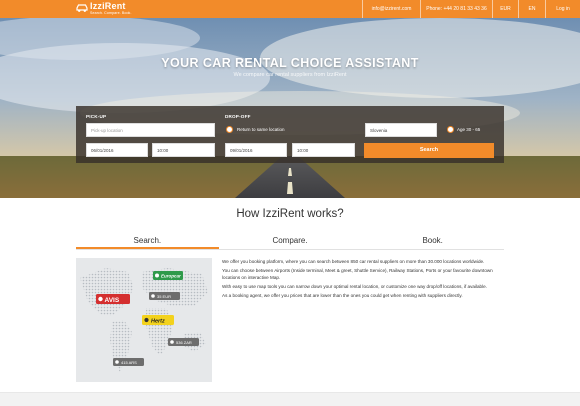 This screenshot has width=580, height=406. Describe the element at coordinates (164, 296) in the screenshot. I see `price-pin-eur-label: 35 EUR` at that location.